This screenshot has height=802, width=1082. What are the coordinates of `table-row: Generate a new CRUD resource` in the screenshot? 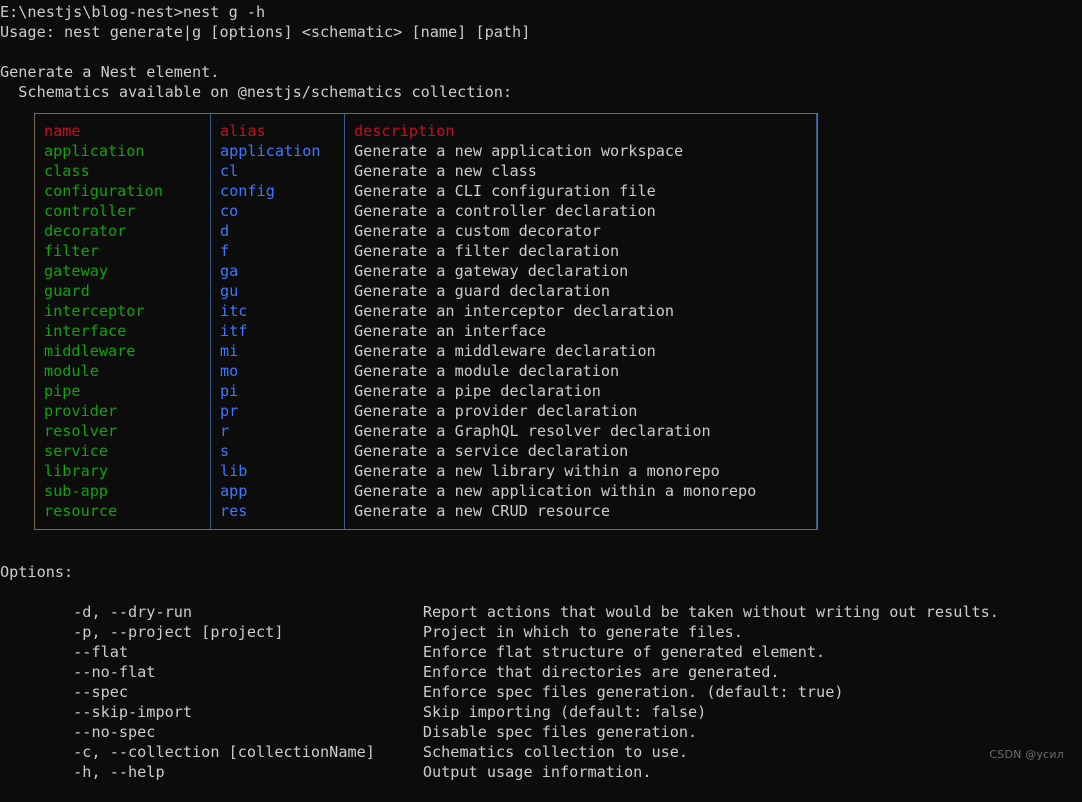 It's located at (482, 511).